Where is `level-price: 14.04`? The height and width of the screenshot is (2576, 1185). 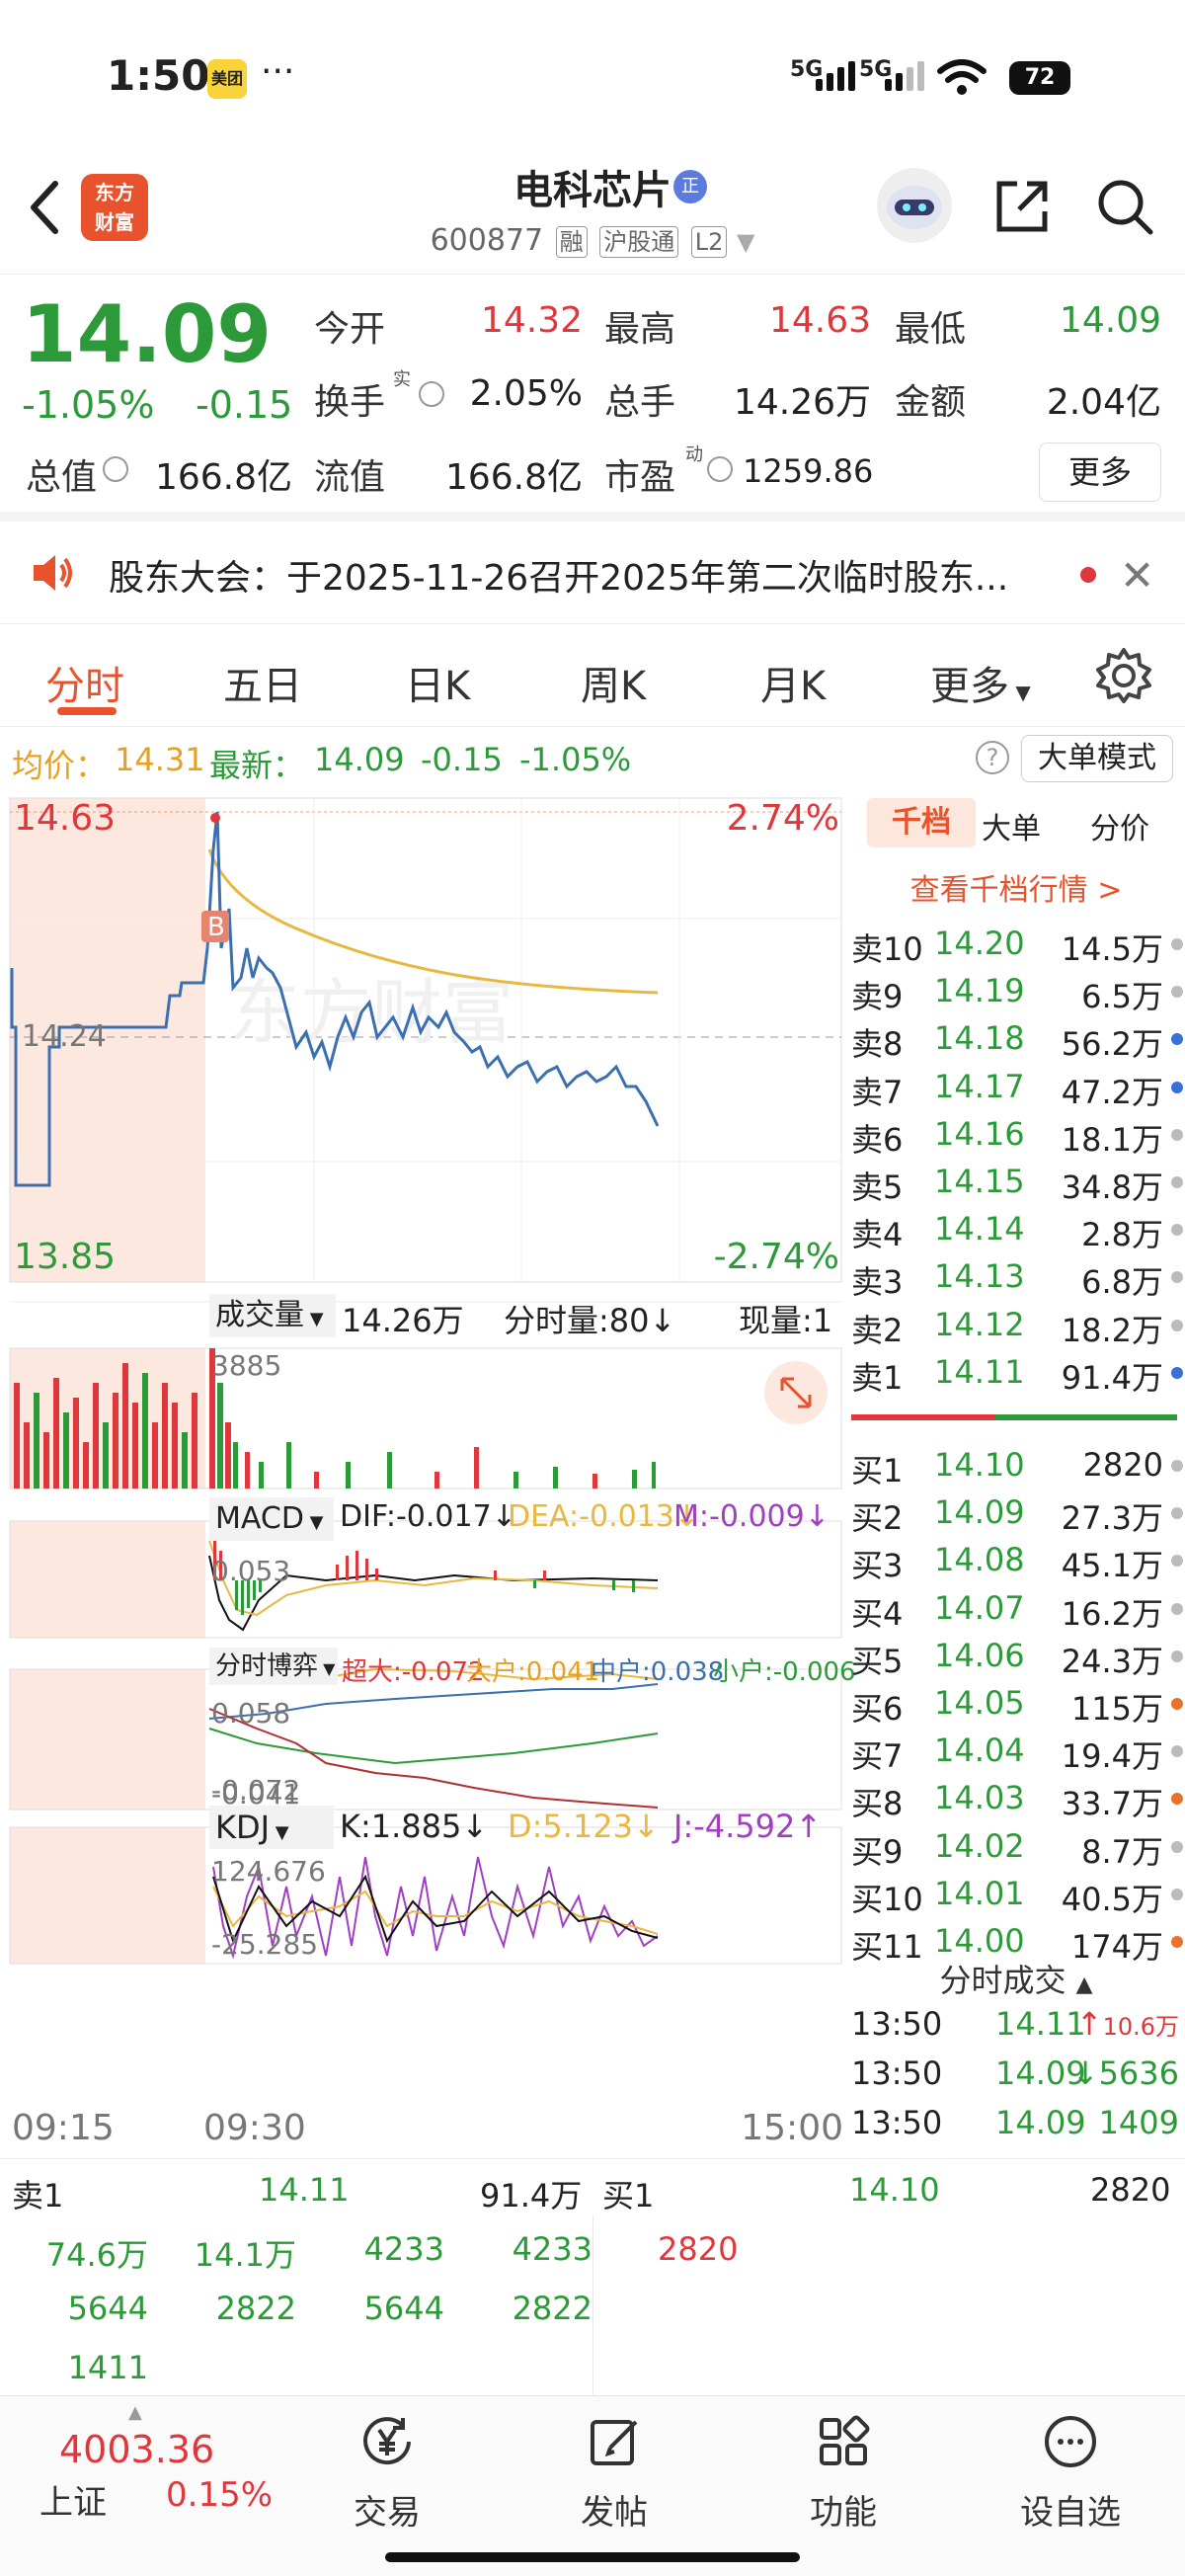
level-price: 14.04 is located at coordinates (980, 1750).